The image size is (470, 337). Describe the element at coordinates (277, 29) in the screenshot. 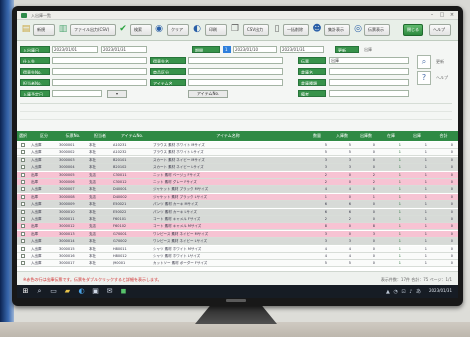

I see `document-icon: ▯` at that location.